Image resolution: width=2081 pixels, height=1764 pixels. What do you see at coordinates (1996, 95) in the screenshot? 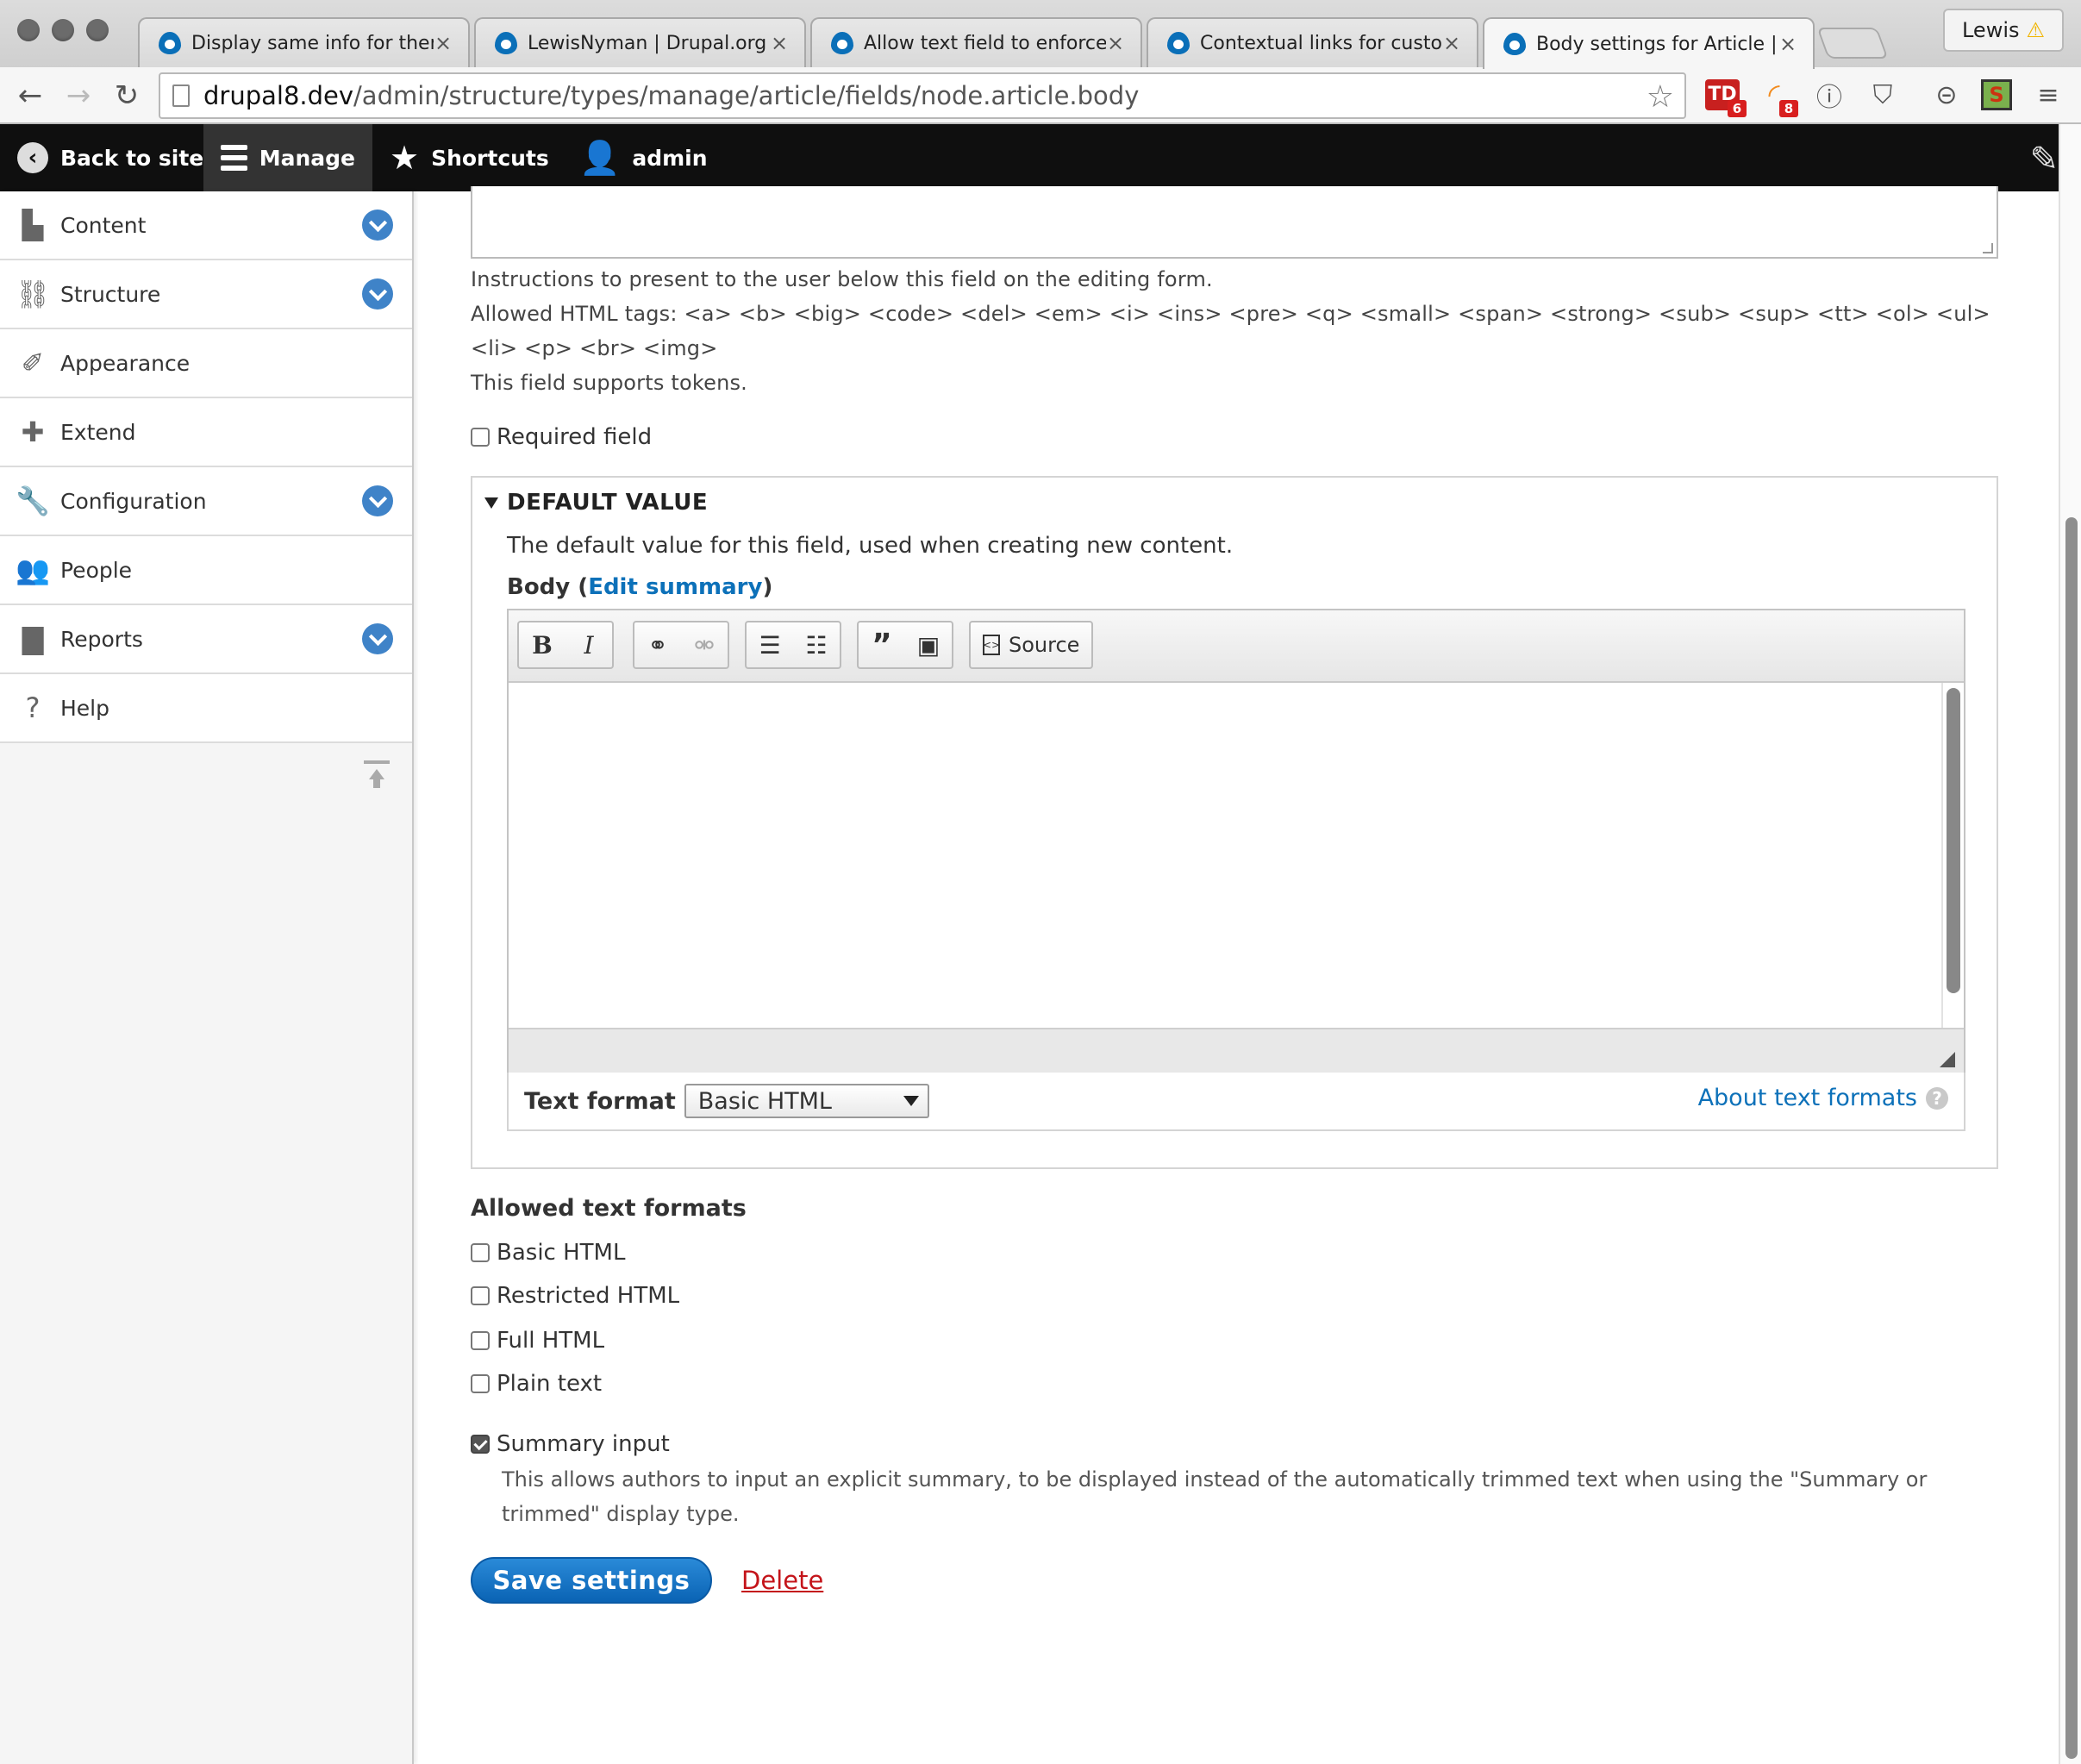
I see `s-extension-icon: S` at bounding box center [1996, 95].